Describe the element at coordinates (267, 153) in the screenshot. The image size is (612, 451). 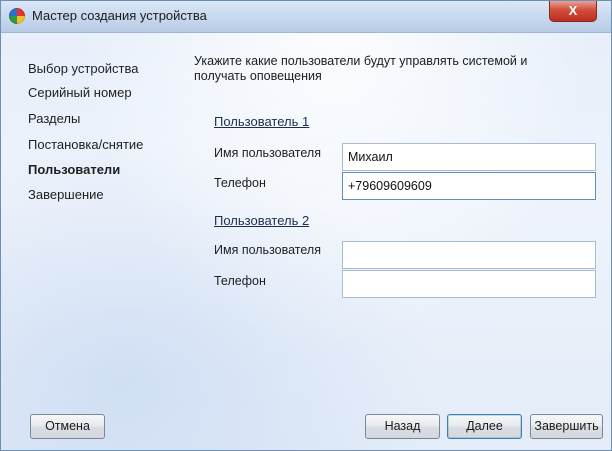
I see `user-1-name-label: Имя пользователя` at that location.